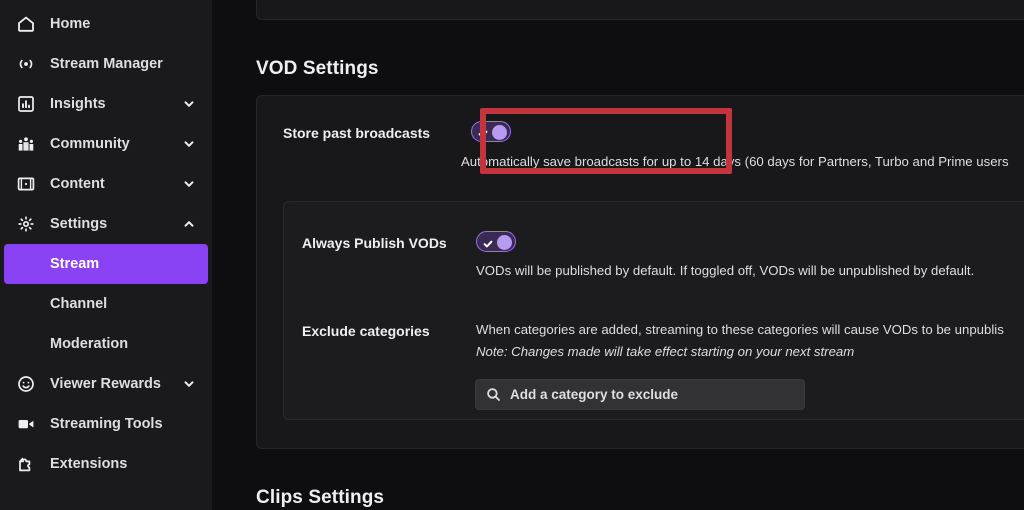  I want to click on sidebar-item-label: Community, so click(90, 144).